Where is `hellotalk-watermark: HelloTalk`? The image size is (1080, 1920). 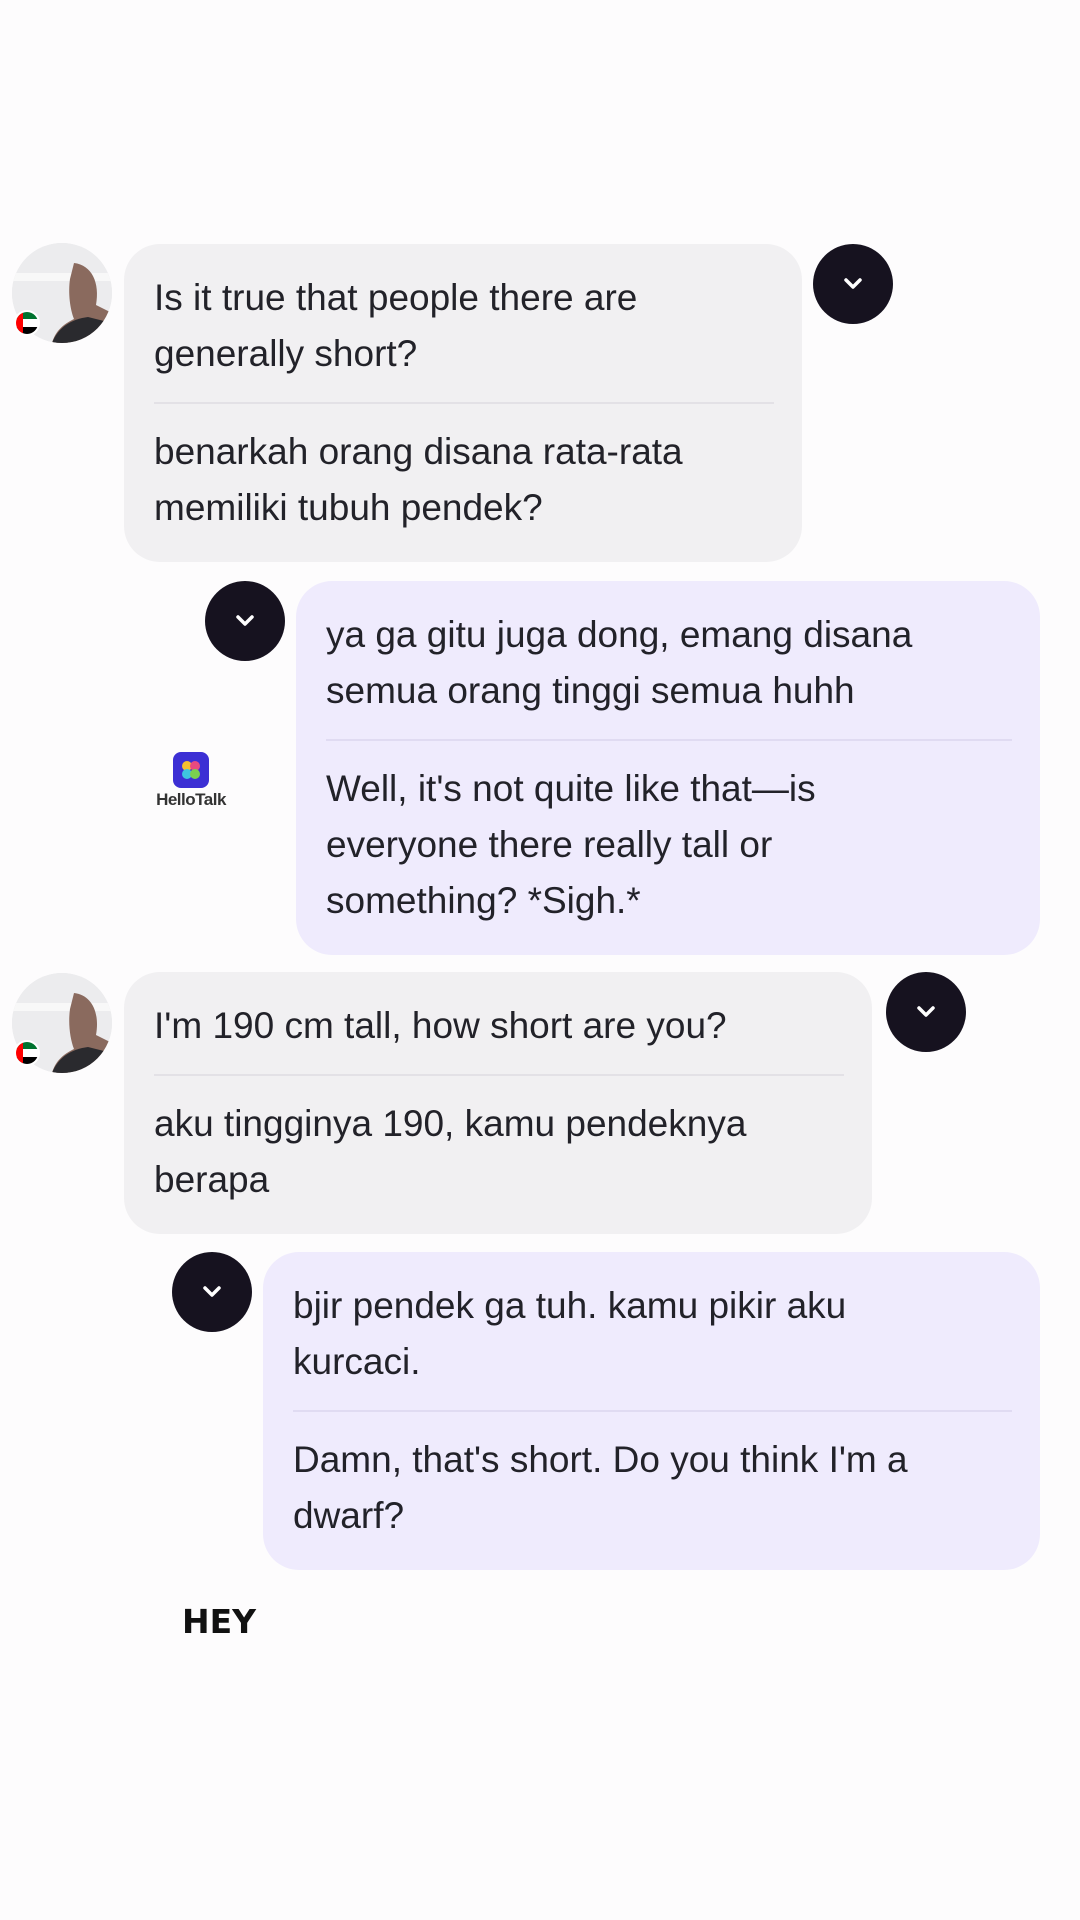
hellotalk-watermark: HelloTalk is located at coordinates (191, 781).